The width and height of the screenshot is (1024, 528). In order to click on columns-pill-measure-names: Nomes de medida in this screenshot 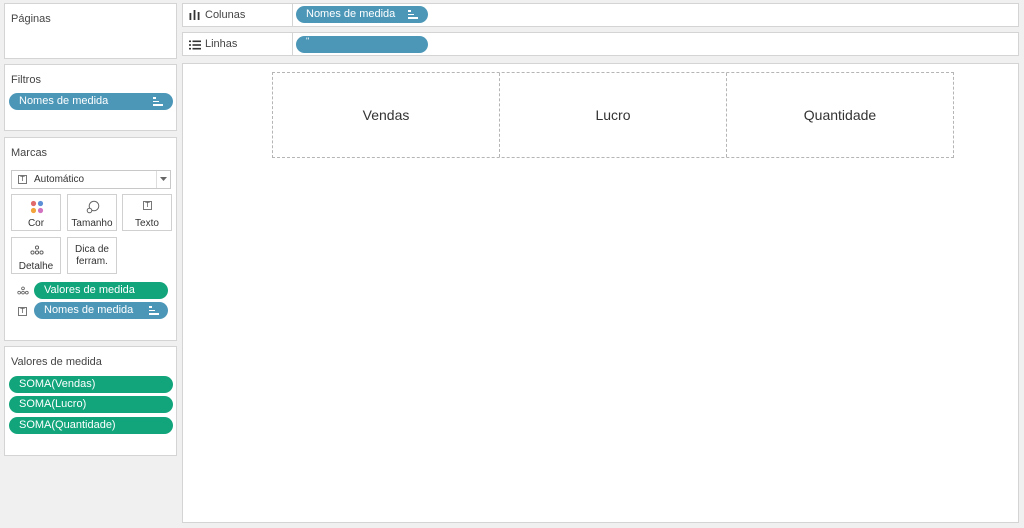, I will do `click(362, 14)`.